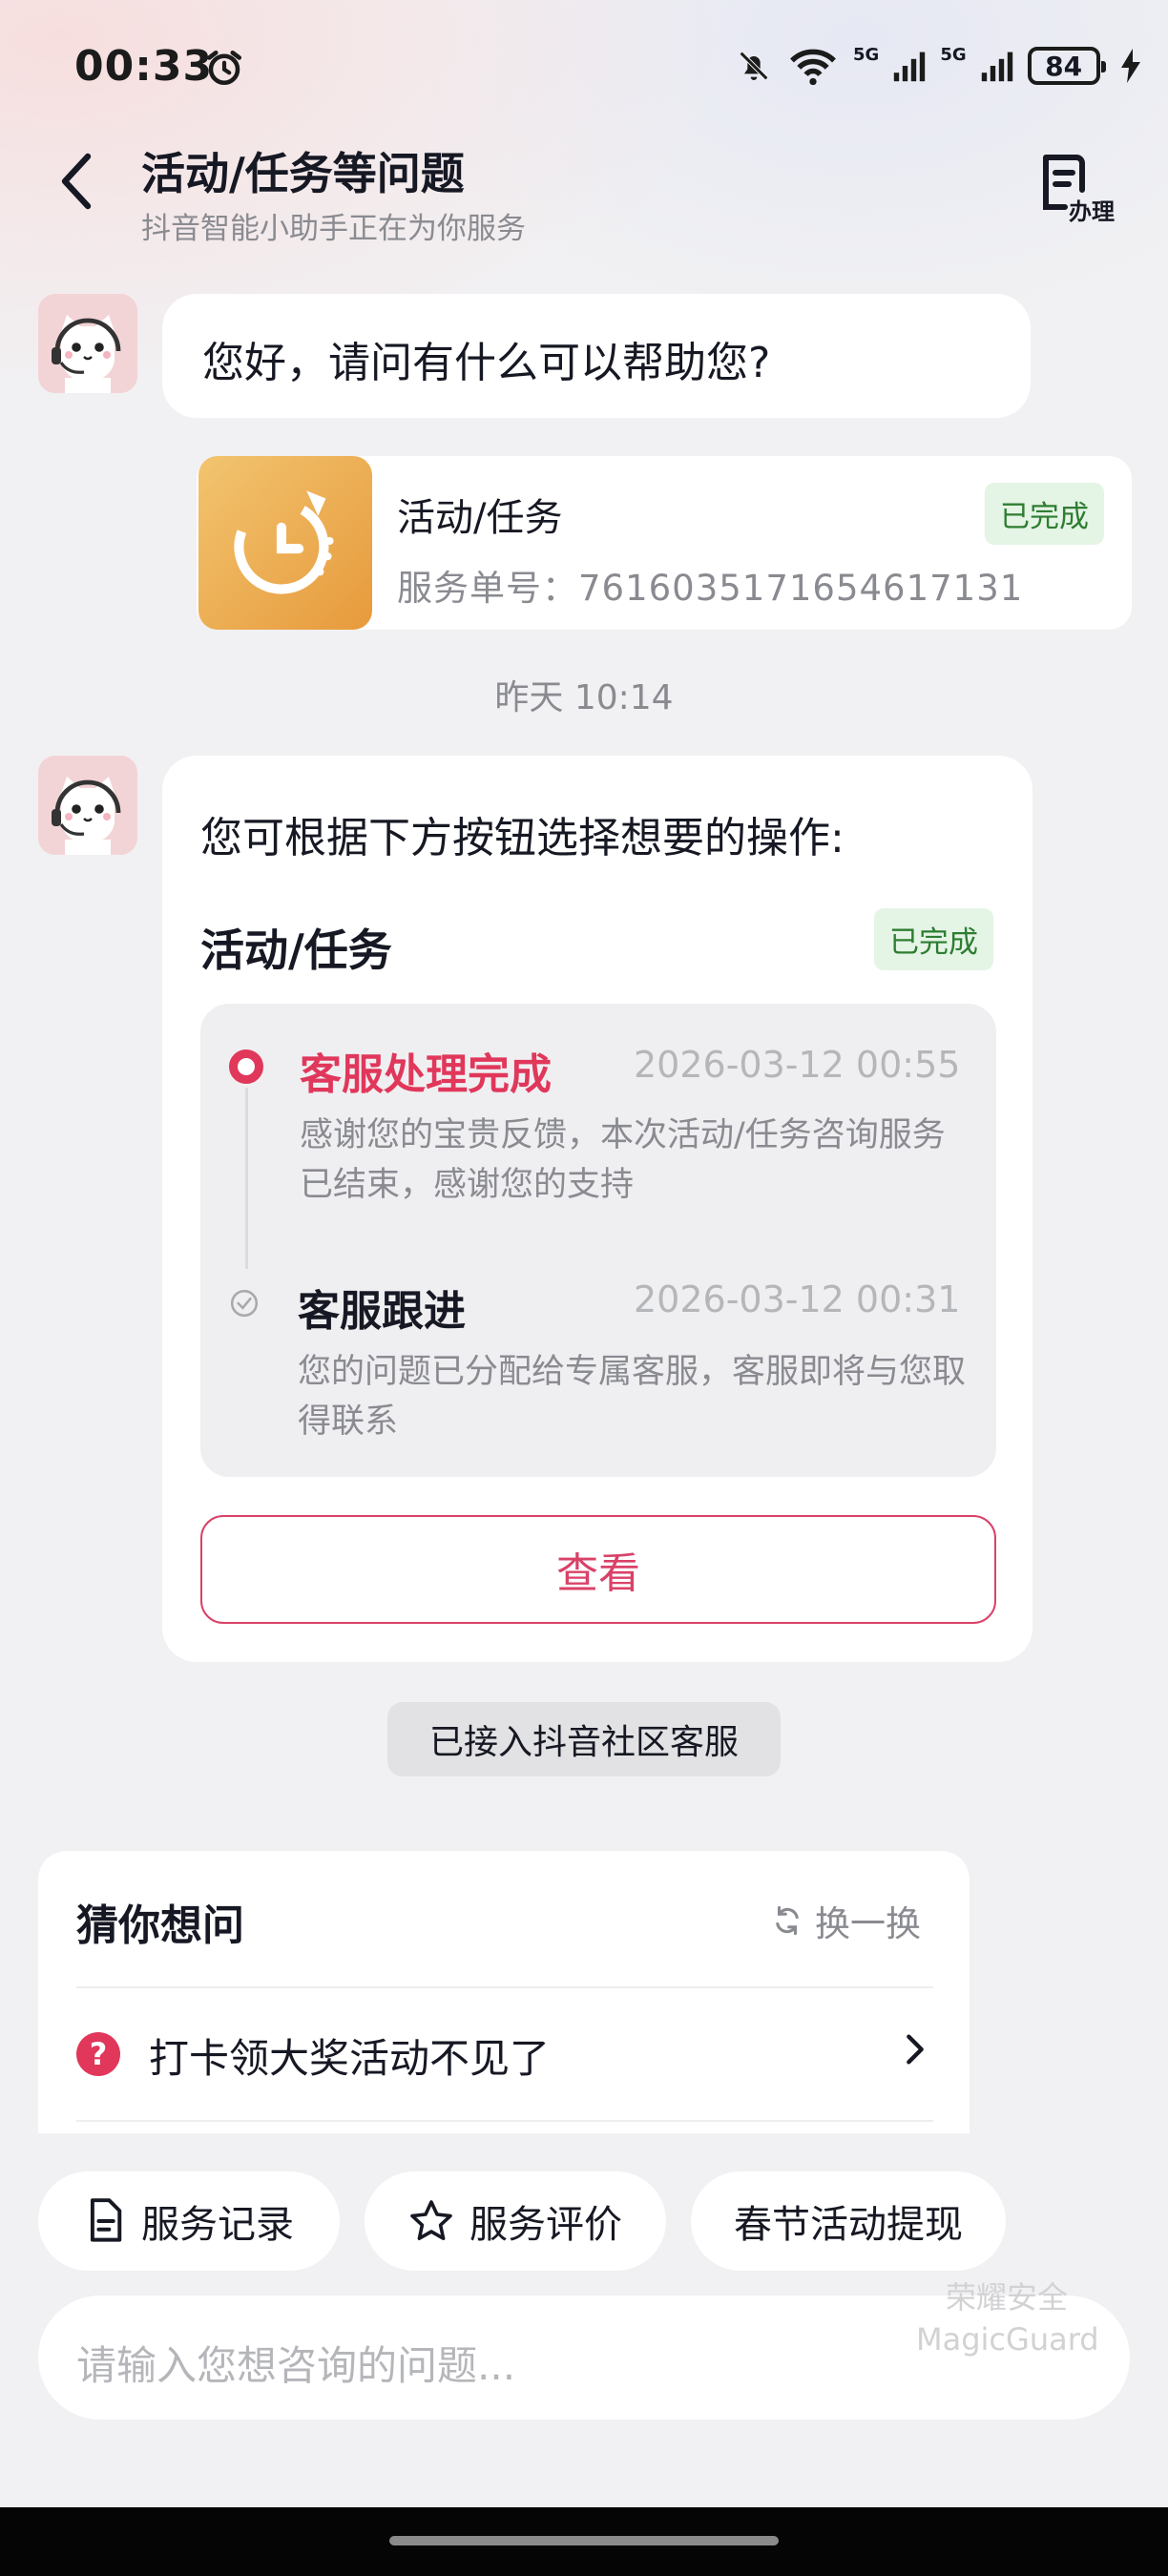 This screenshot has width=1168, height=2576. What do you see at coordinates (866, 54) in the screenshot?
I see `signal-type-1: 5G` at bounding box center [866, 54].